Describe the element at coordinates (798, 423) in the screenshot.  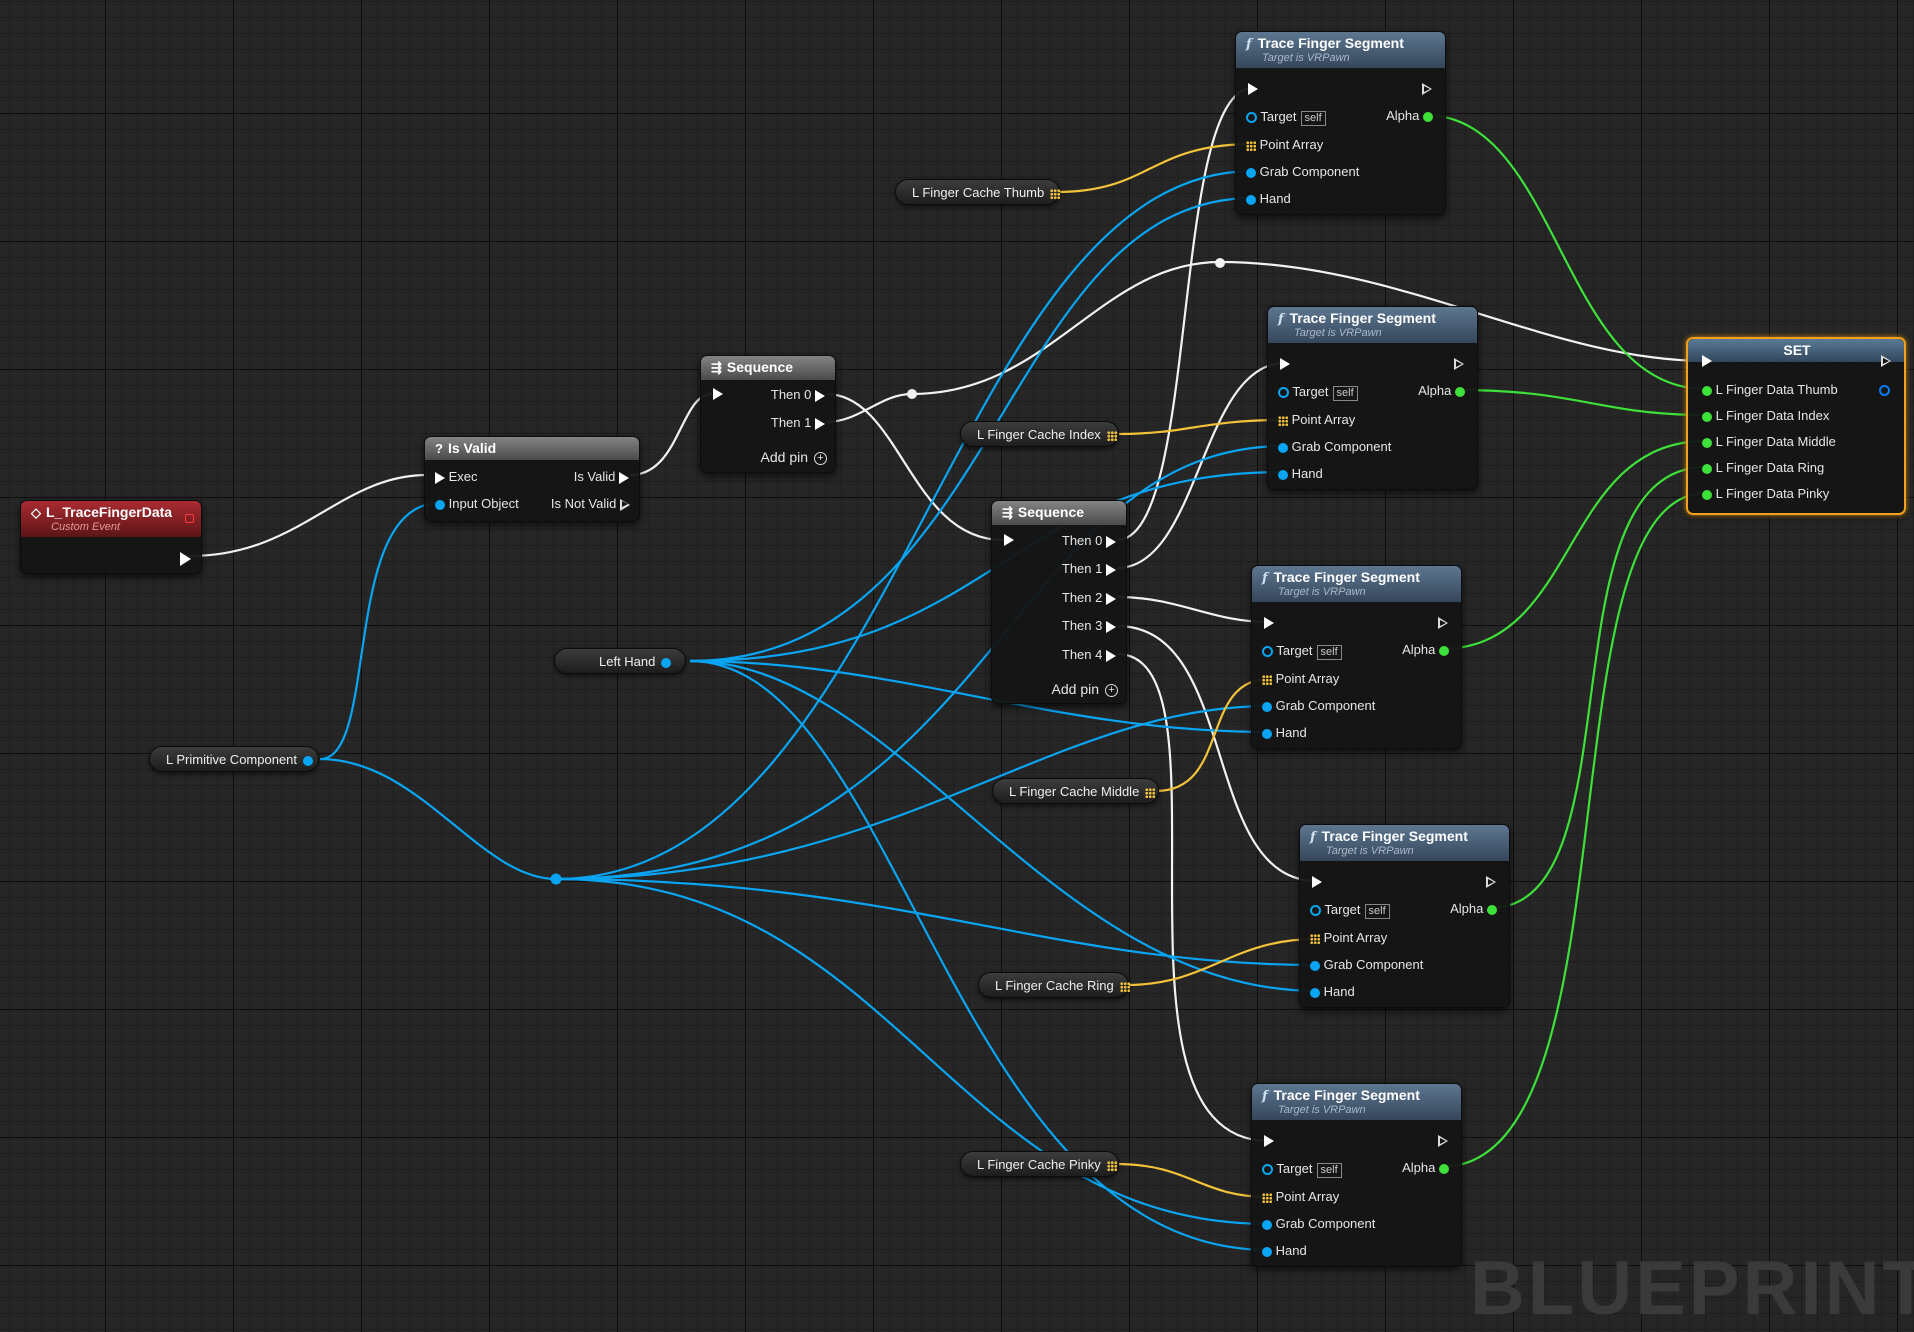
I see `sequence-1-then1-row: Then 1` at that location.